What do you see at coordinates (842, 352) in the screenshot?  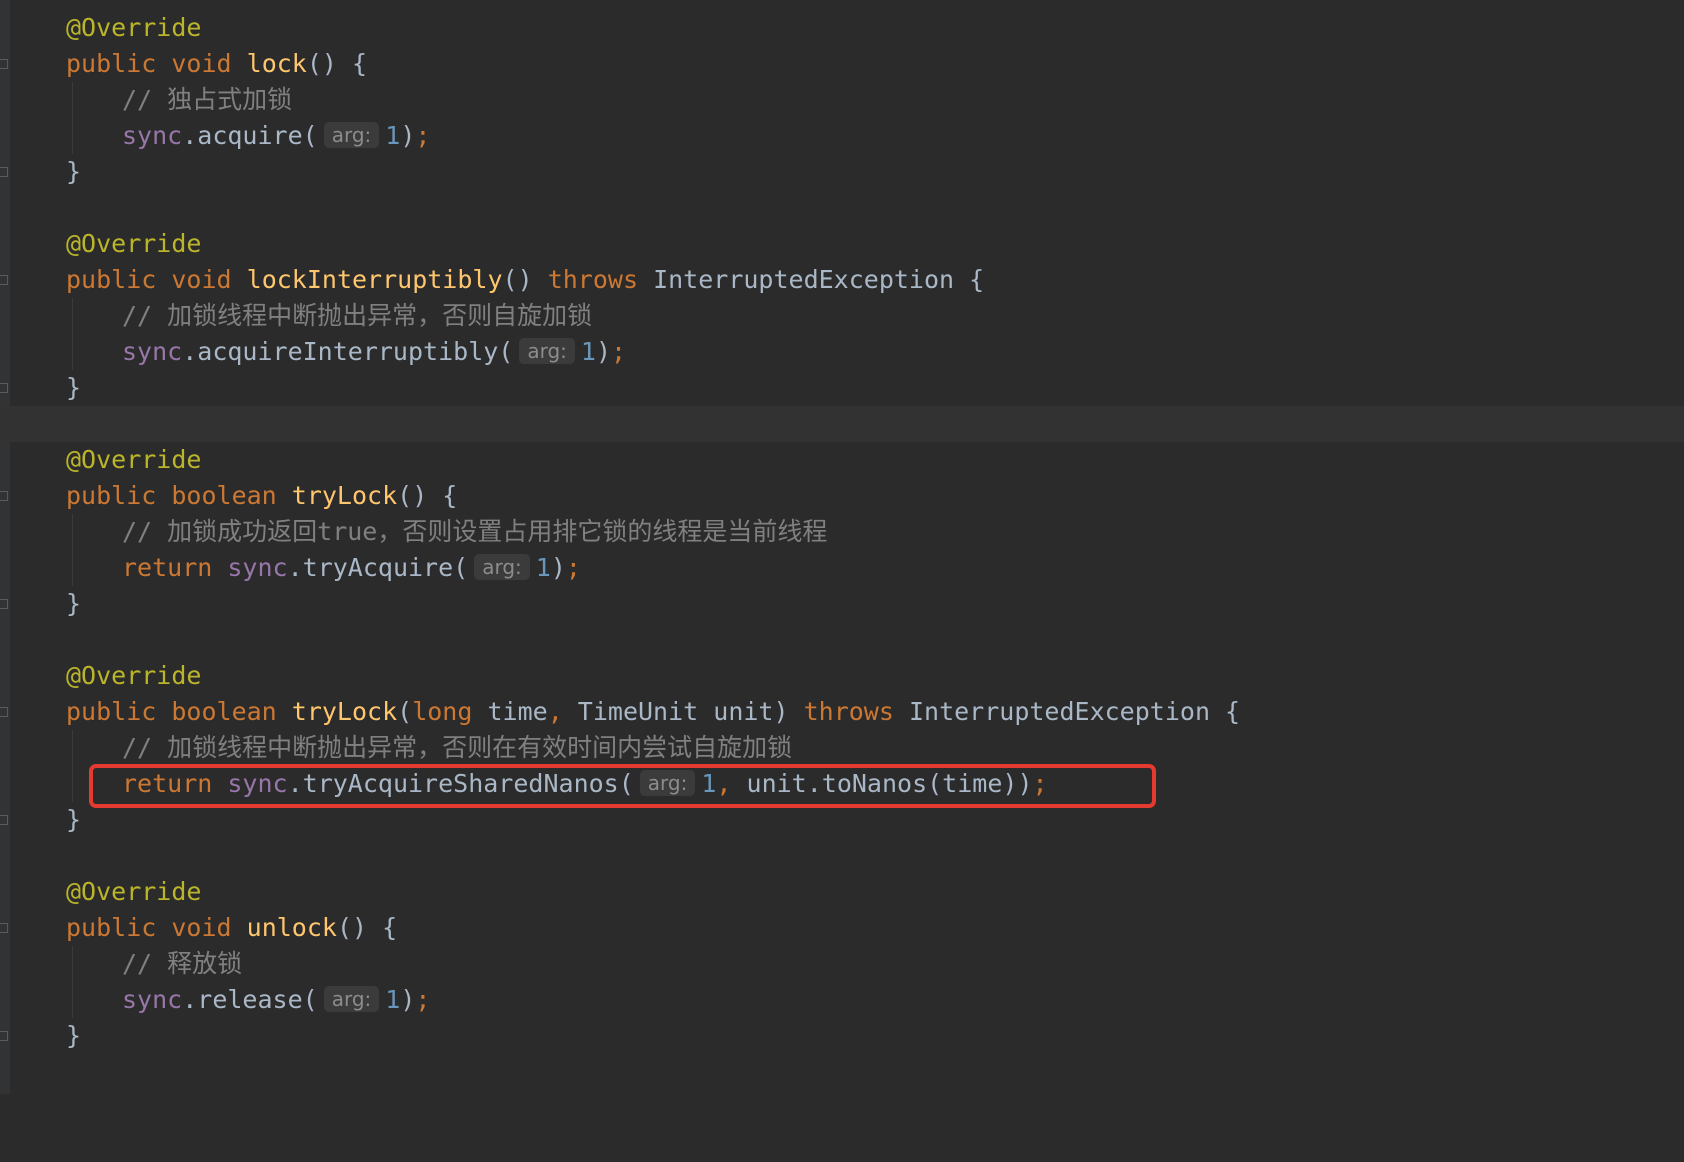 I see `code-line: sync.acquireInterruptibly(arg: 1);` at bounding box center [842, 352].